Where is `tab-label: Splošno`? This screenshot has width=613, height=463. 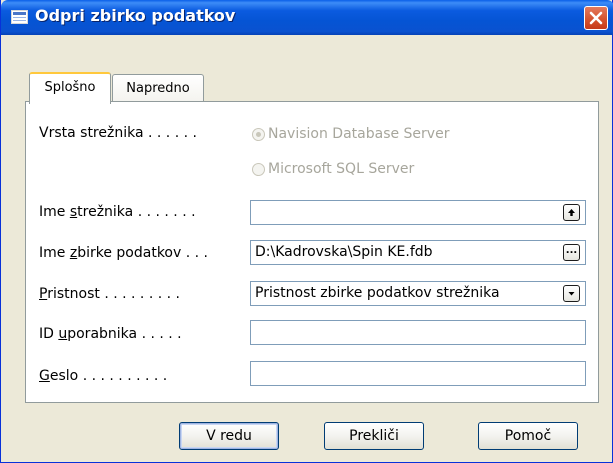 tab-label: Splošno is located at coordinates (70, 87).